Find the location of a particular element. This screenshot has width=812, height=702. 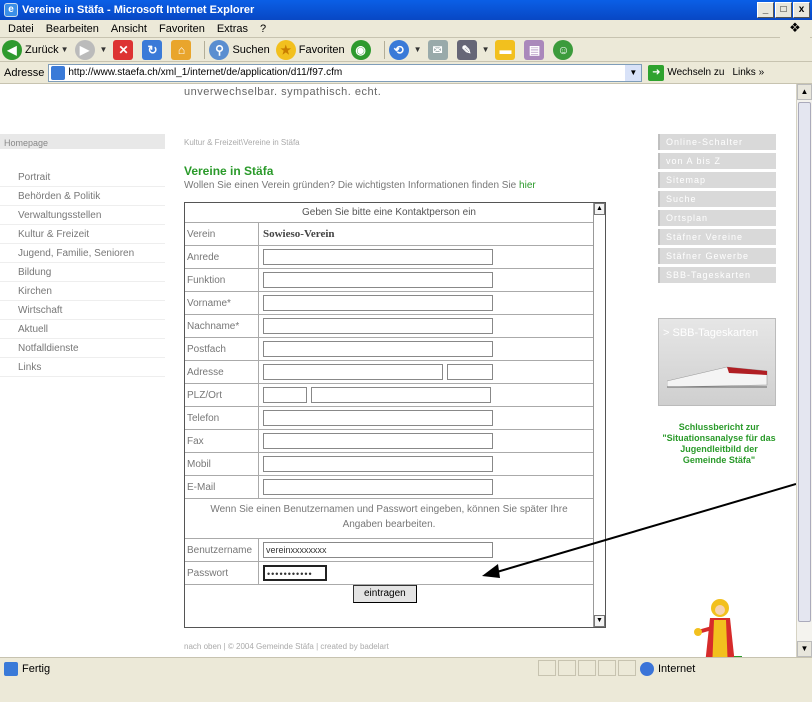

password-input: ••••••••••• is located at coordinates (295, 573).